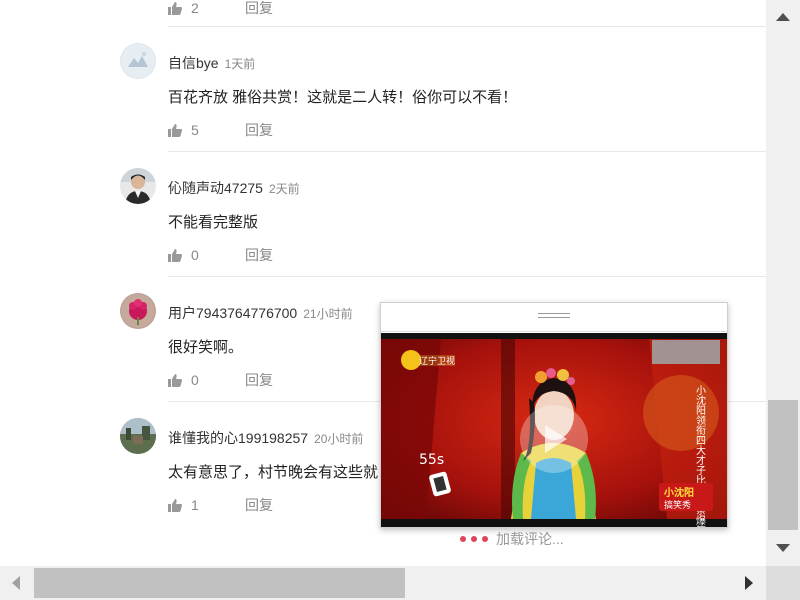 This screenshot has width=800, height=600. I want to click on comment-text: 百花齐放 雅俗共赏！这就是二人转！俗你可以不看！, so click(343, 97).